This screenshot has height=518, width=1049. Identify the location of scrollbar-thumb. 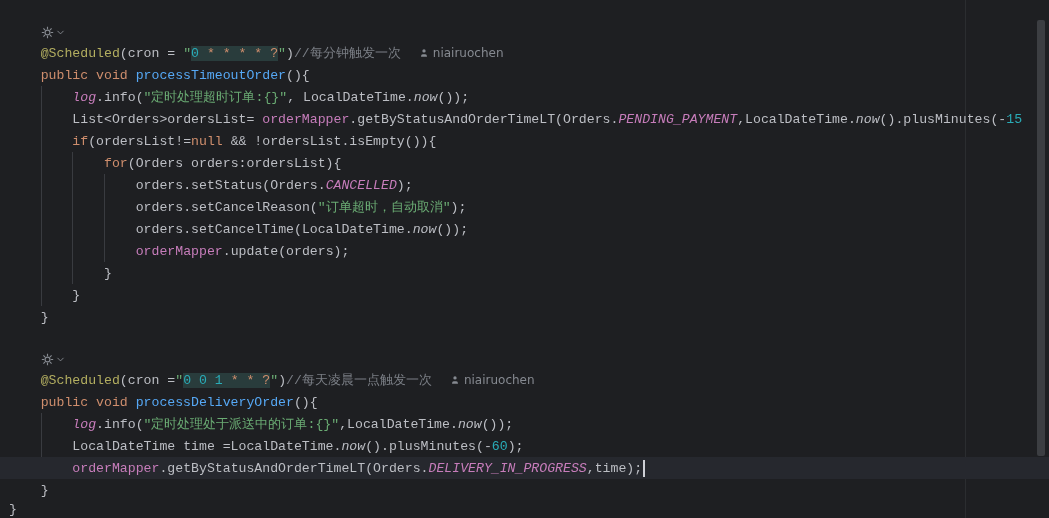
(1041, 238).